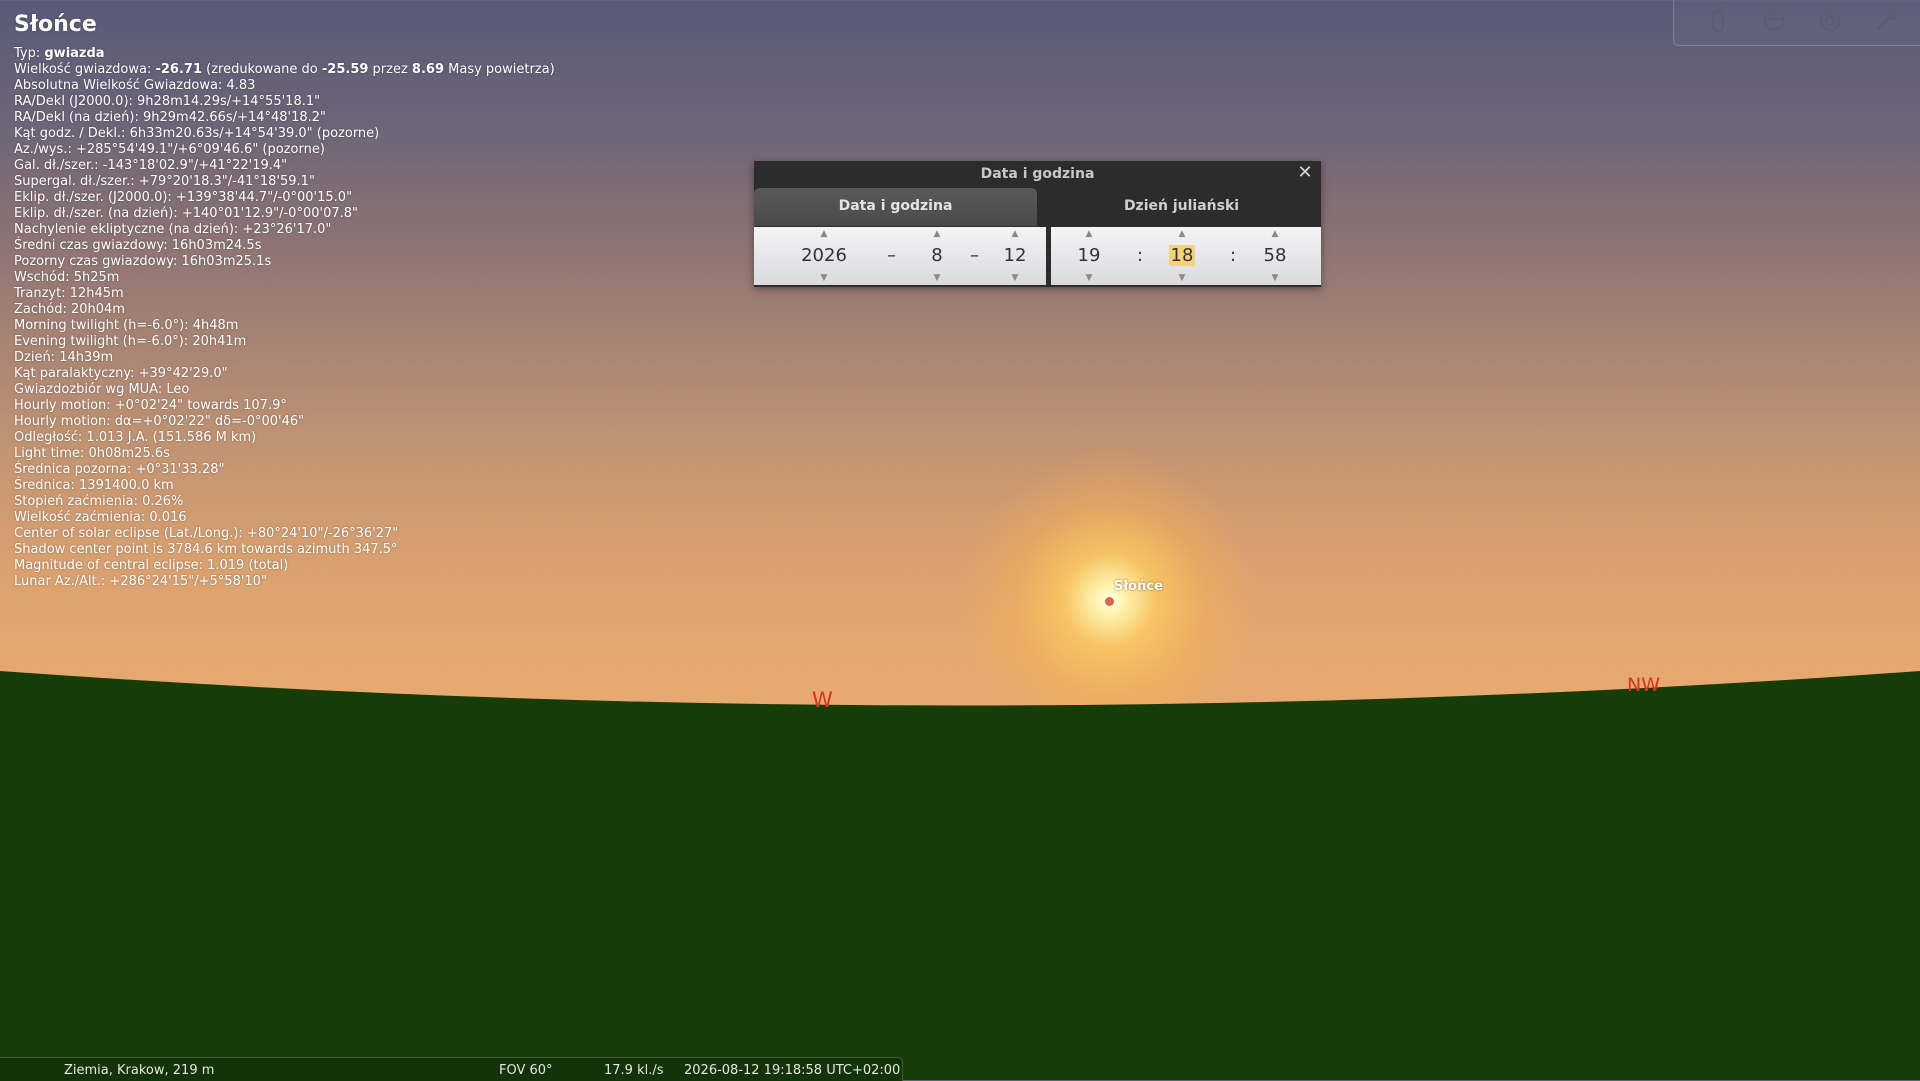  What do you see at coordinates (1182, 234) in the screenshot?
I see `minute-up-arrow: ▲` at bounding box center [1182, 234].